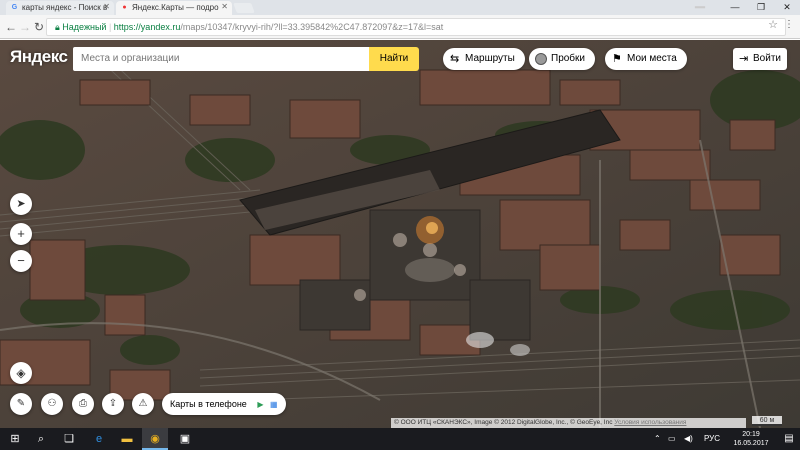 The image size is (800, 450). I want to click on language-indicator: РУС, so click(712, 439).